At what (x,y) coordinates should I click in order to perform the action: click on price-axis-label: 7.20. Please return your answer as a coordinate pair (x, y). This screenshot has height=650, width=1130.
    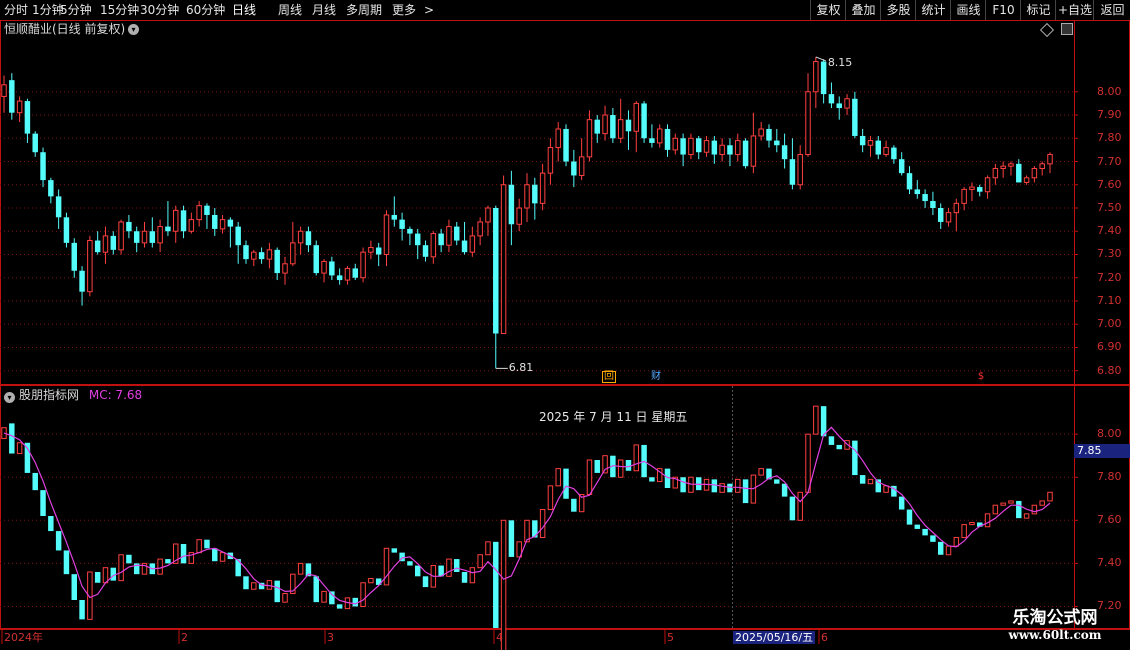
    Looking at the image, I should click on (1109, 277).